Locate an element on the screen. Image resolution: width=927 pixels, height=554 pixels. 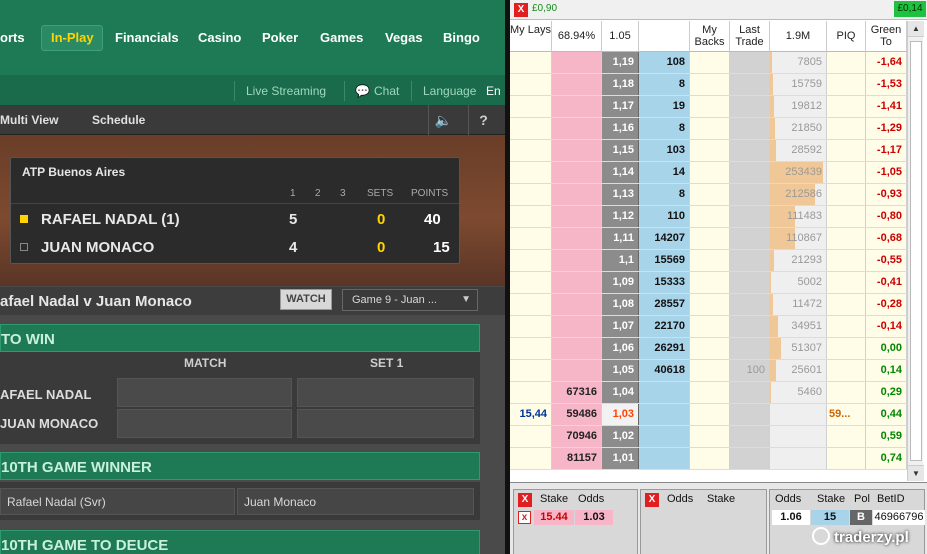
back-cell: 15569 is located at coordinates (664, 260).